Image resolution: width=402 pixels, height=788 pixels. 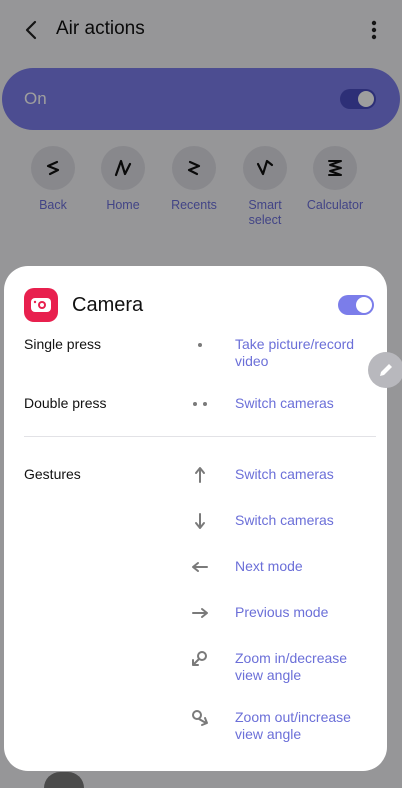 What do you see at coordinates (199, 305) in the screenshot?
I see `sheet-header: Camera` at bounding box center [199, 305].